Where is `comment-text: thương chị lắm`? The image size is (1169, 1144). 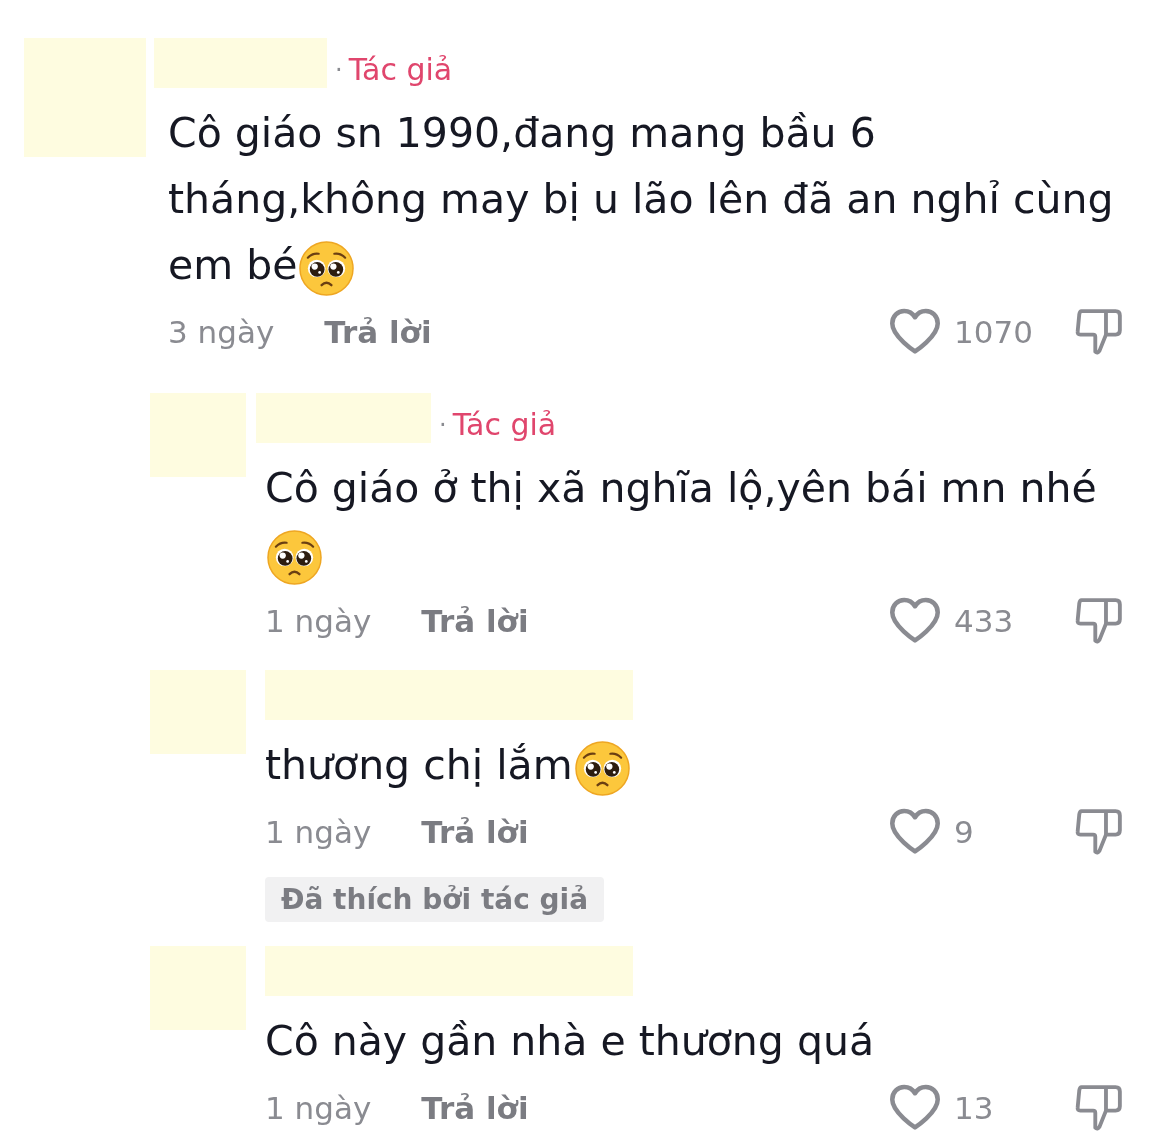
comment-text: thương chị lắm is located at coordinates (419, 765).